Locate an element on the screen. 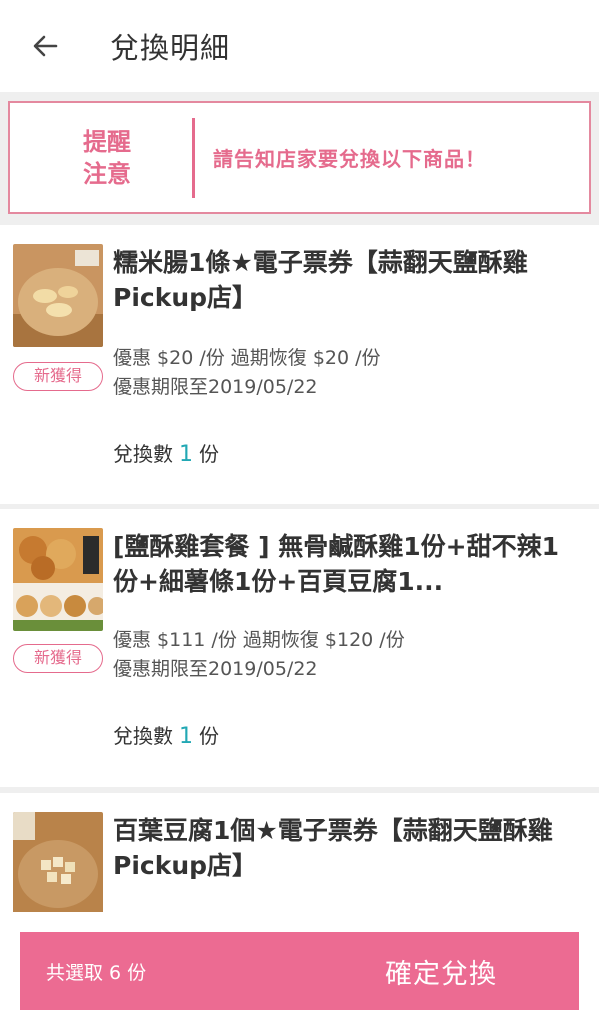  notice-divider is located at coordinates (193, 157).